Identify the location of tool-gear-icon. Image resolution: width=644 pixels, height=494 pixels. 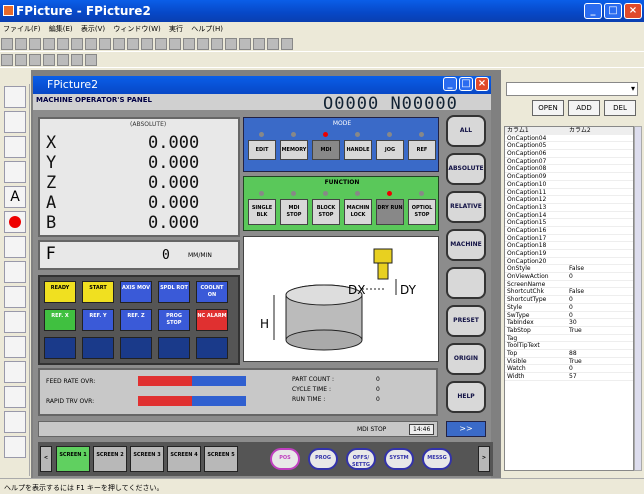
(15, 122).